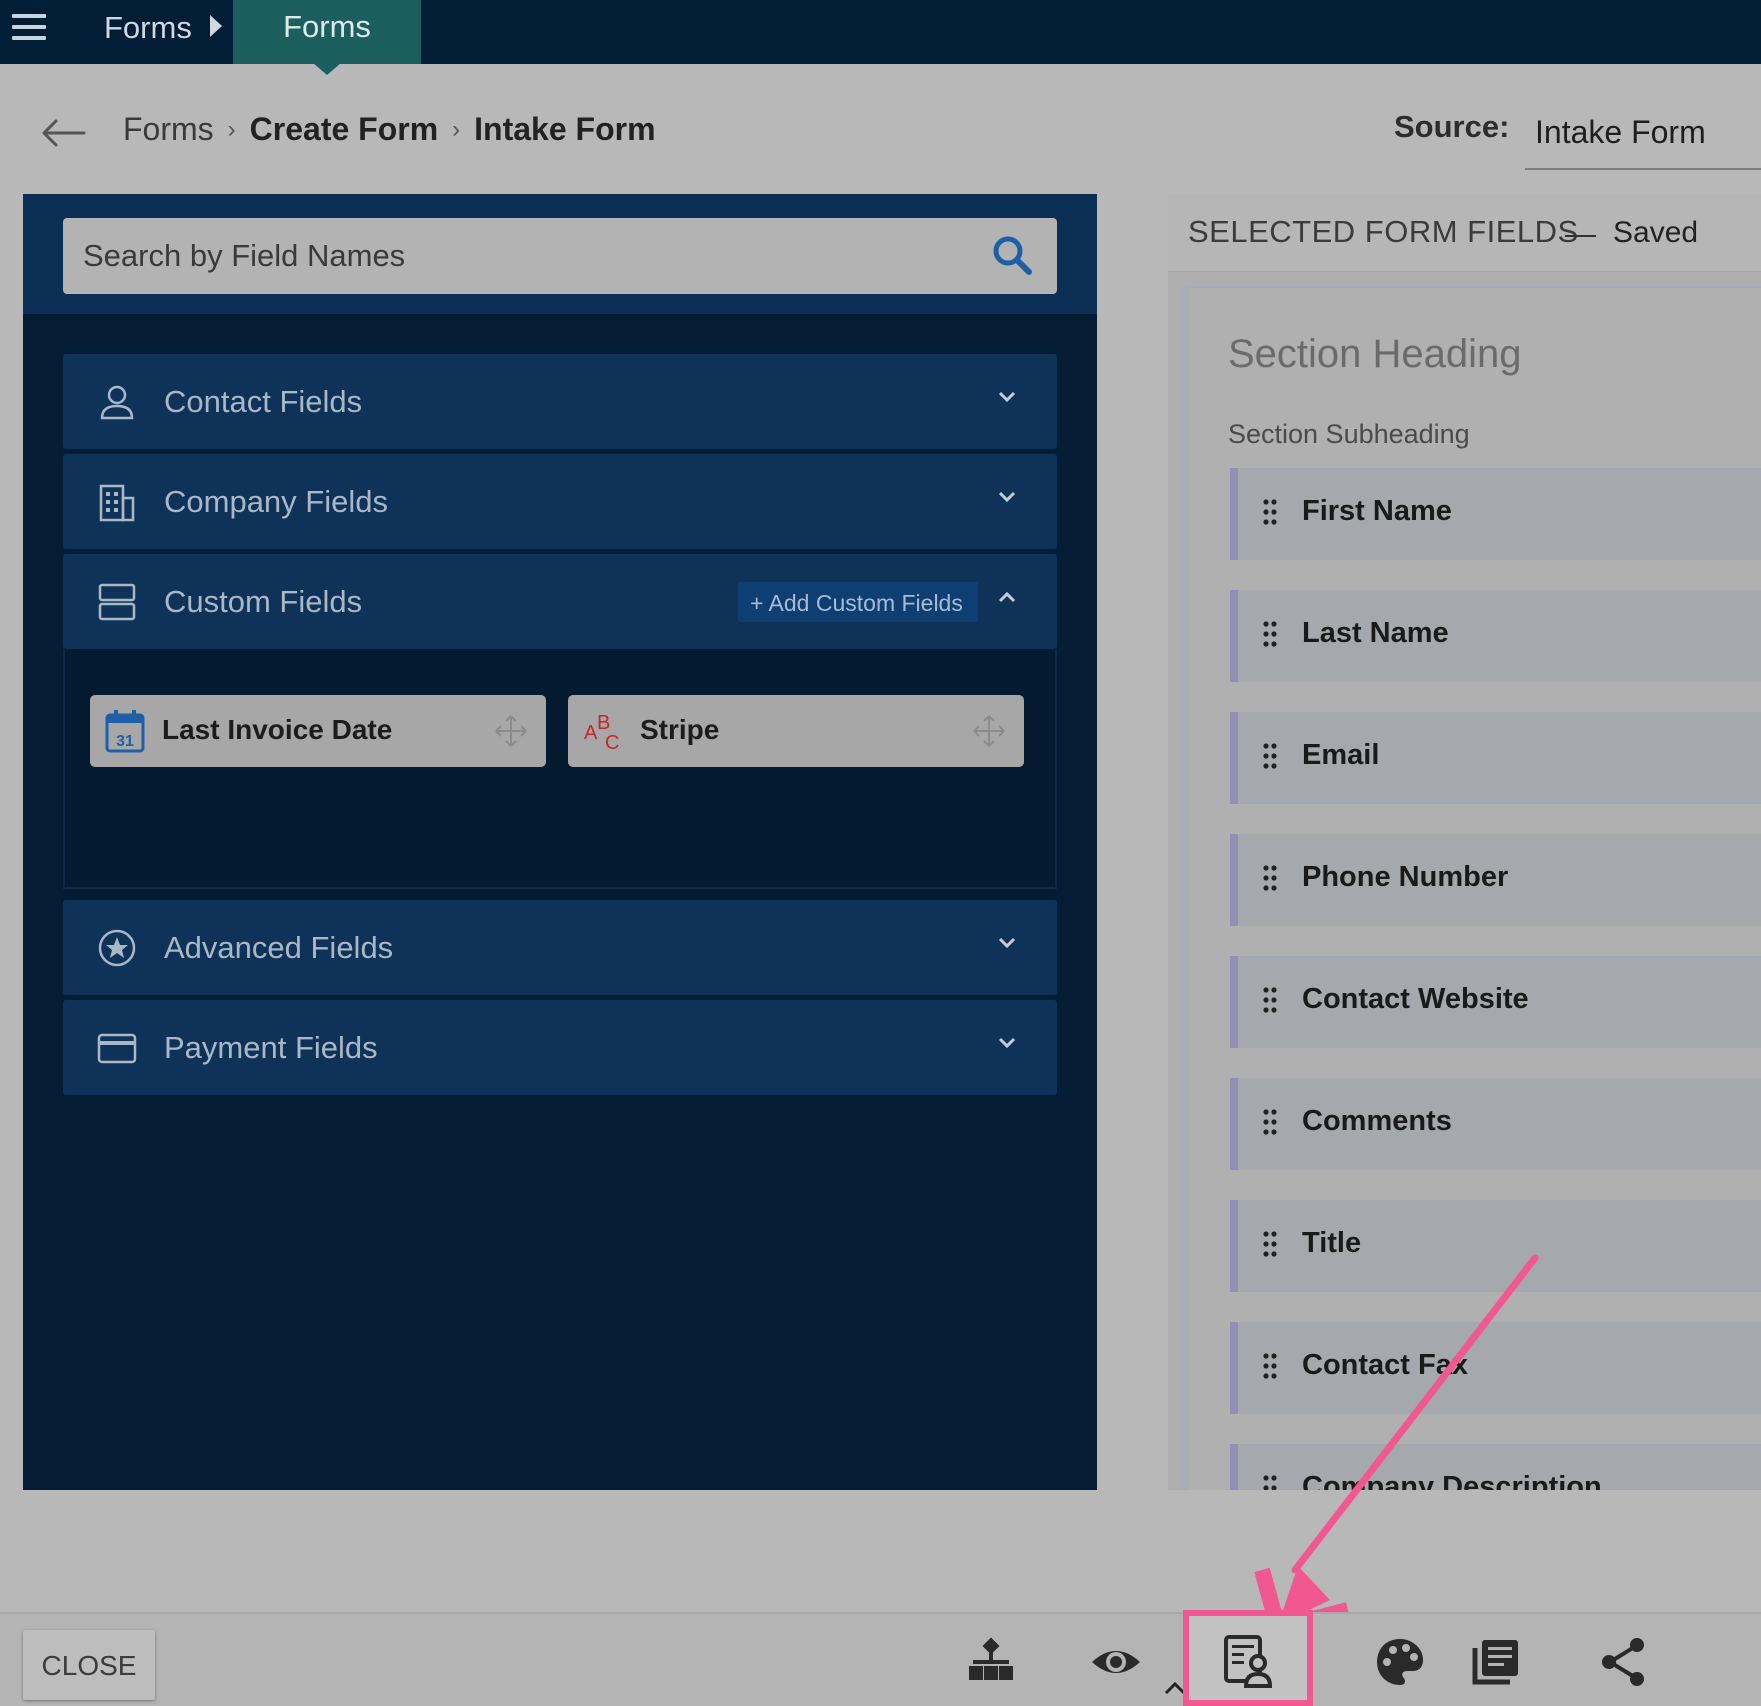 This screenshot has height=1706, width=1761. I want to click on field-card-stripe: A B C Stripe, so click(796, 731).